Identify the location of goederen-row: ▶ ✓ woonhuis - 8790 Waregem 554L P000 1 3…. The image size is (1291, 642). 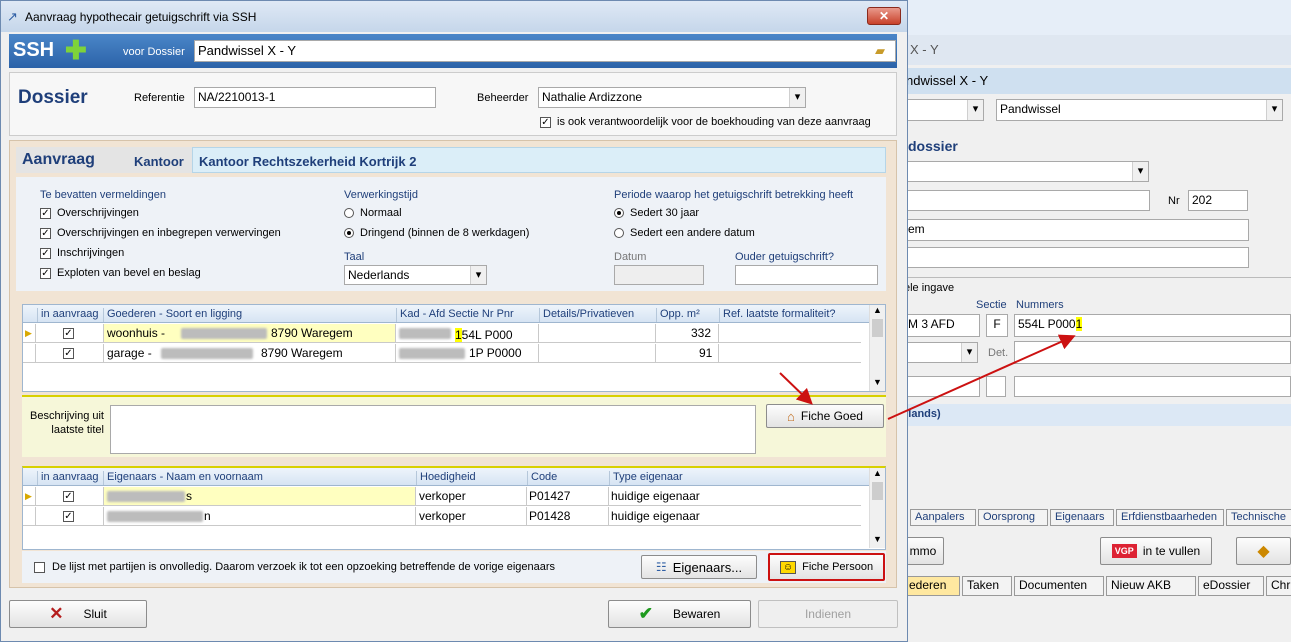
(442, 333).